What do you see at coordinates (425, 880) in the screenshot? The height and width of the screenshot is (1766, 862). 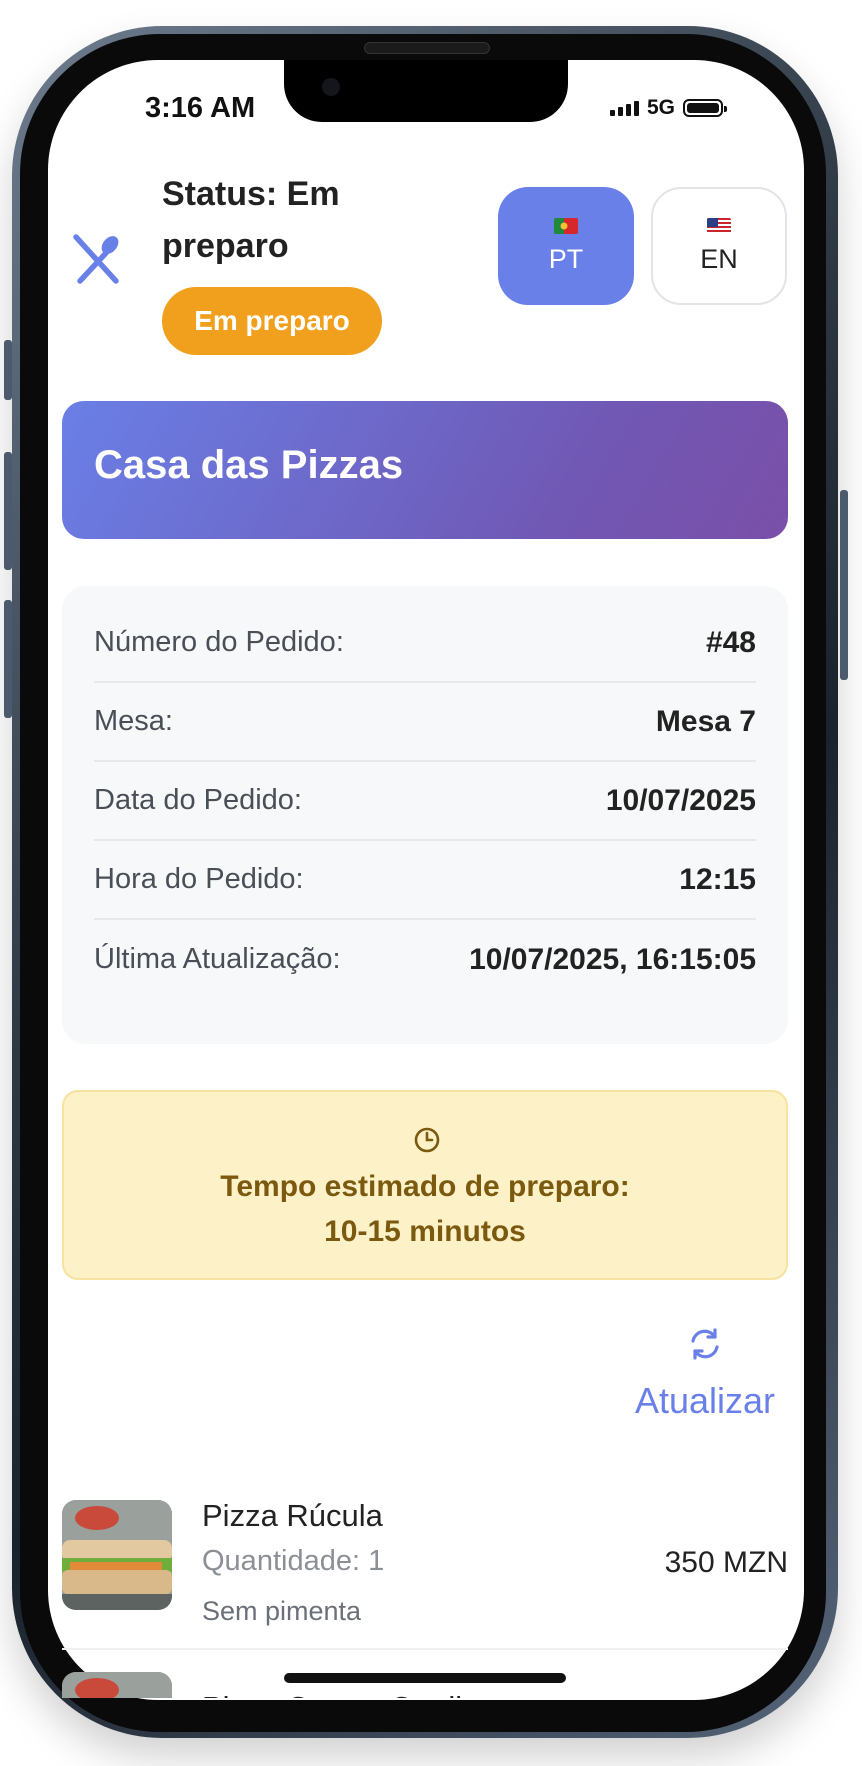 I see `detail-row-order-time: Hora do Pedido: 12:15` at bounding box center [425, 880].